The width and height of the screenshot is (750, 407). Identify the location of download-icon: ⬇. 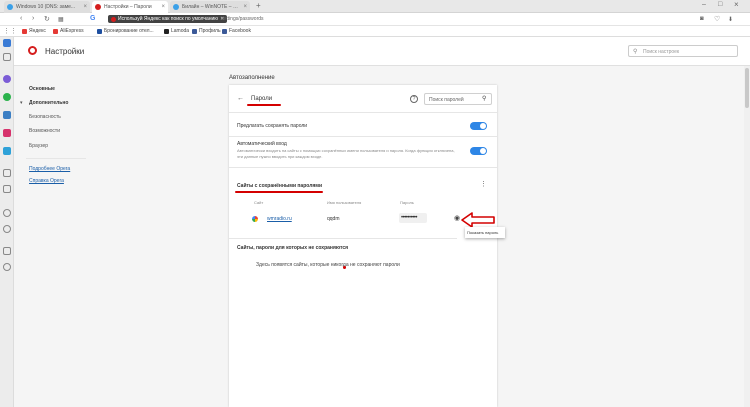
(730, 19).